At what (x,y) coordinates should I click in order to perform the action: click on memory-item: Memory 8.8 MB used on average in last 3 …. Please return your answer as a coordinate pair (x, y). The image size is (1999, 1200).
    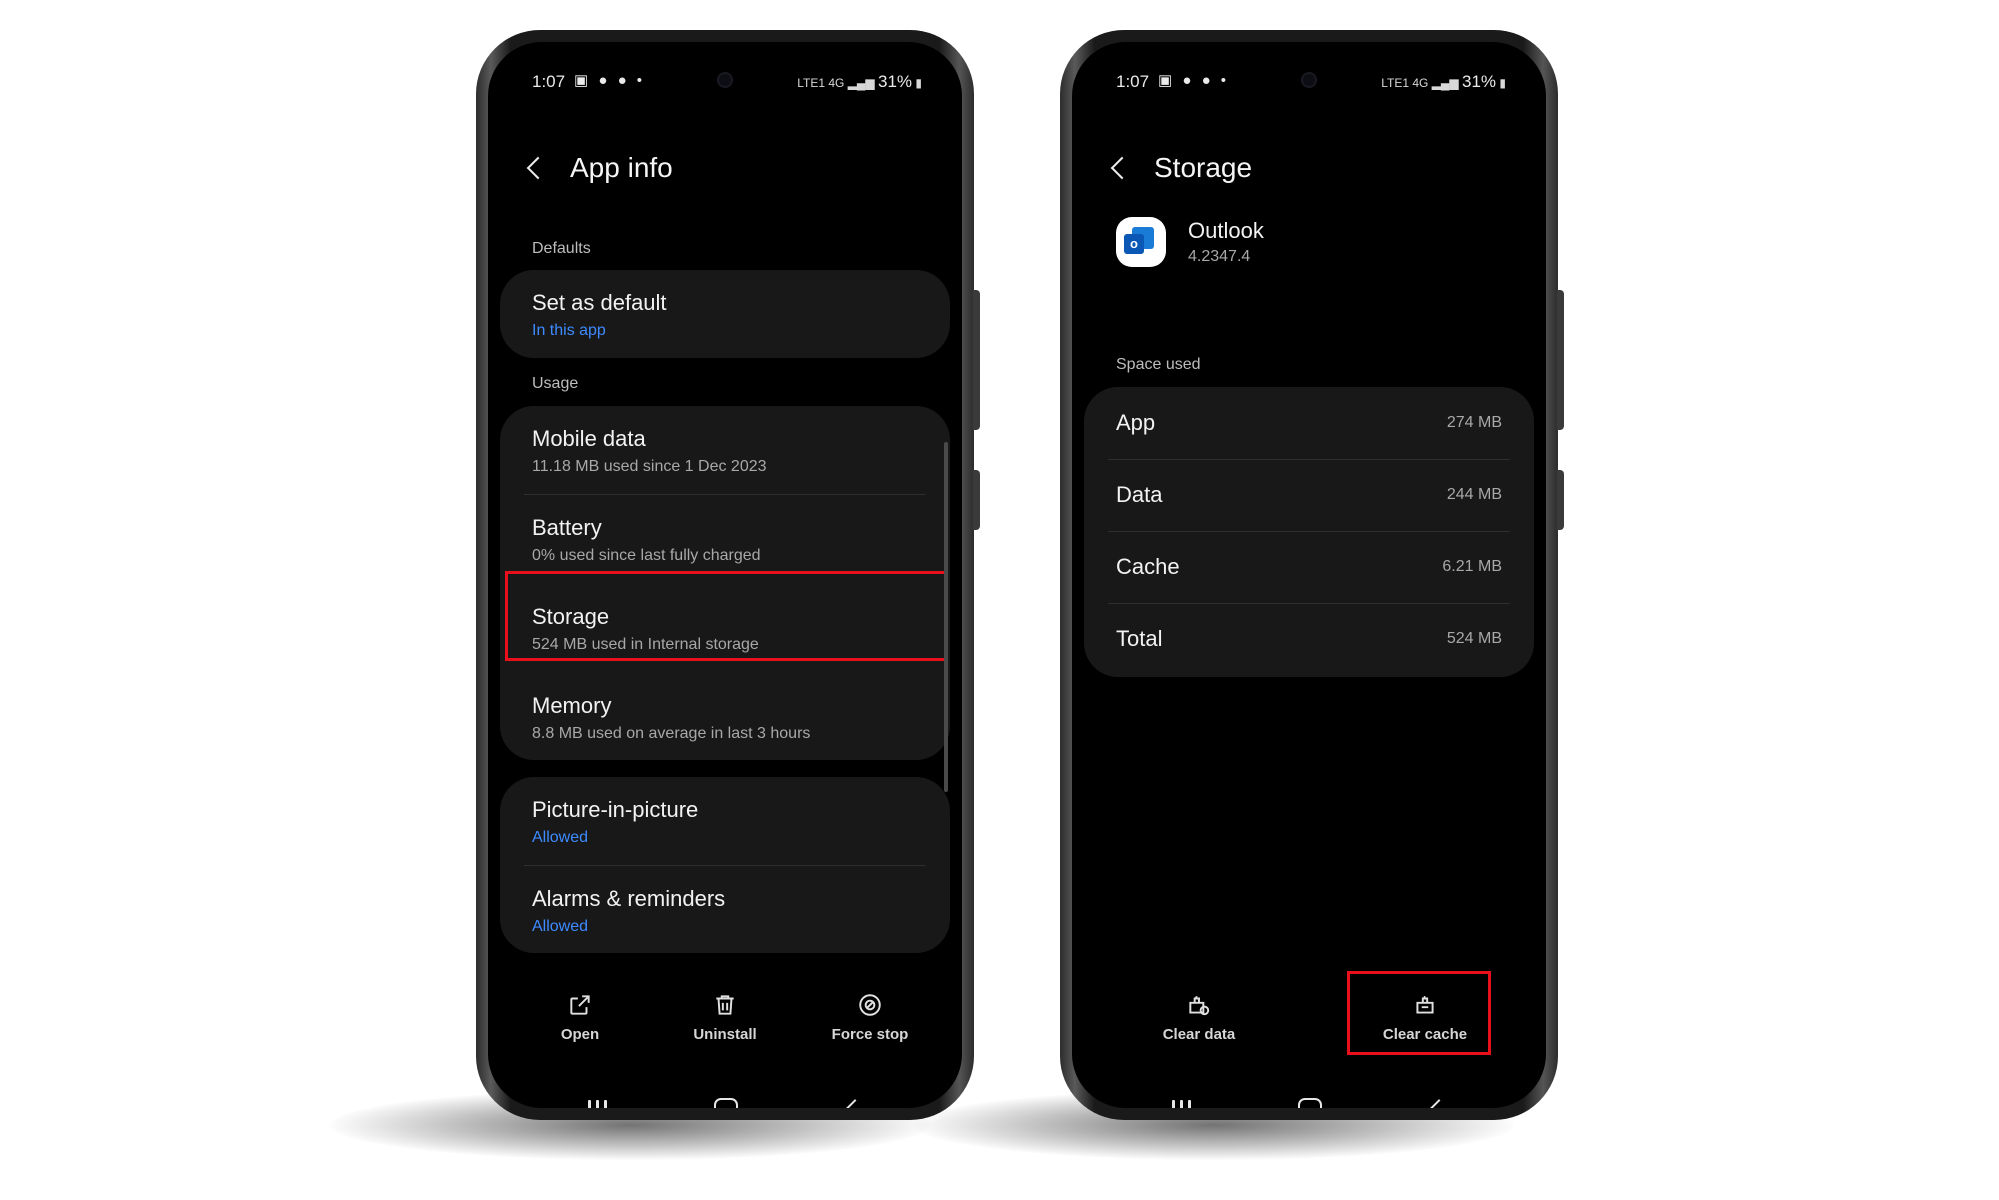
    Looking at the image, I should click on (725, 718).